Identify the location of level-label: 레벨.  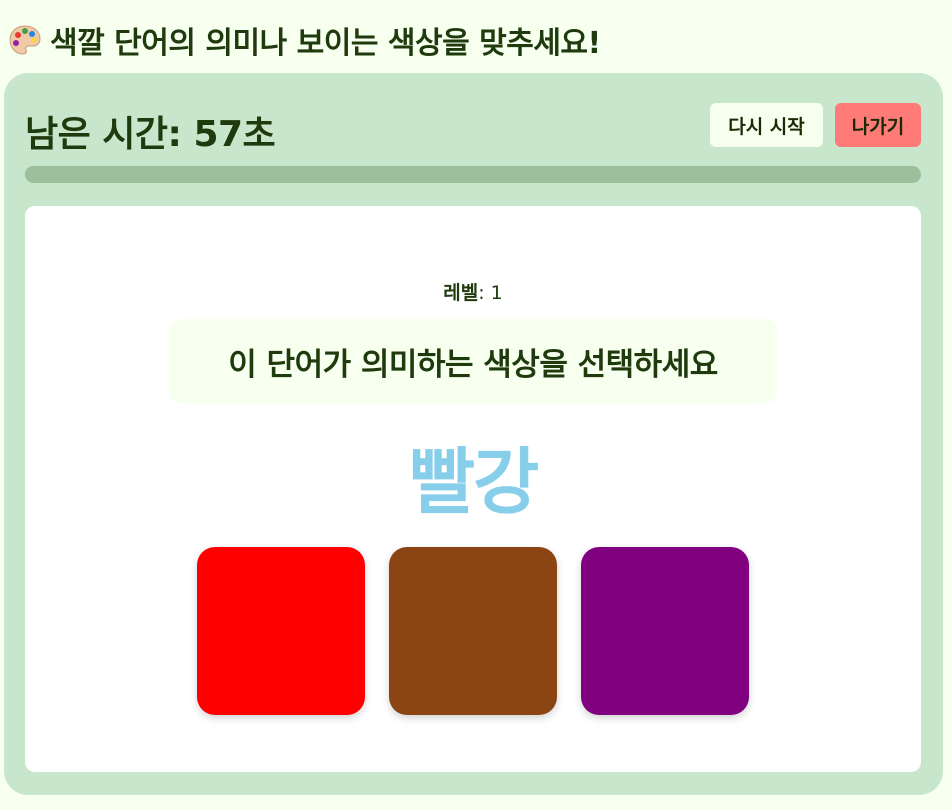
(461, 293).